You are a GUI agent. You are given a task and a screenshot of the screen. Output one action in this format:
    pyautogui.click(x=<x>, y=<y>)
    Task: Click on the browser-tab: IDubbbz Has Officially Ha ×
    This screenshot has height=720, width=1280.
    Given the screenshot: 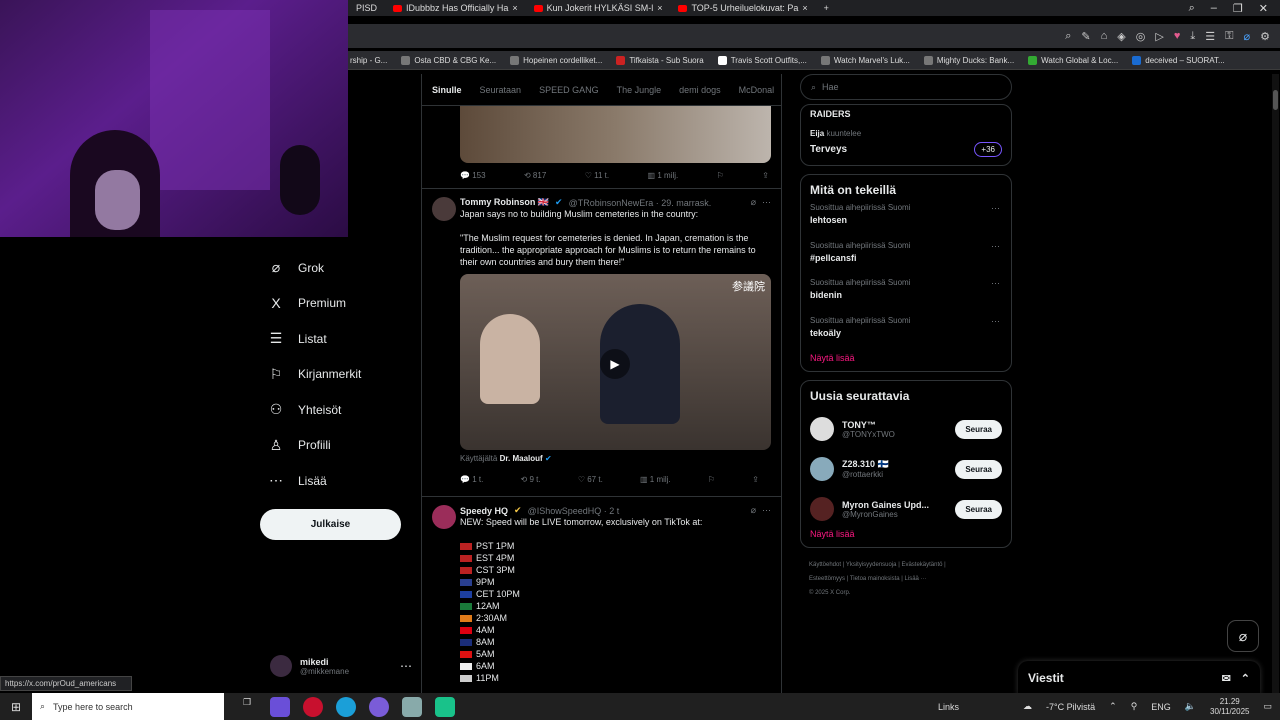 What is the action you would take?
    pyautogui.click(x=455, y=8)
    